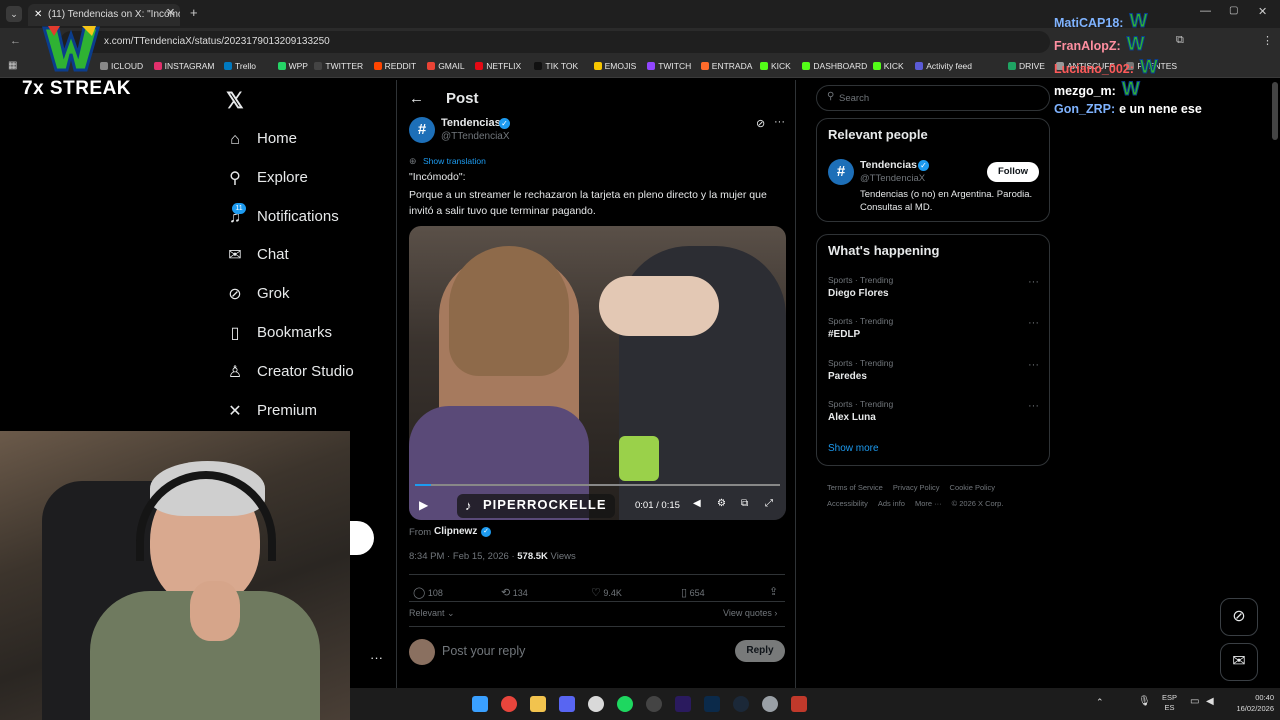 This screenshot has width=1280, height=720. Describe the element at coordinates (597, 373) in the screenshot. I see `video-player: ▶ ♪ PIPERROCKELLE 0:01 / 0:15 ◀ ⚙ ⧉ ⤢` at that location.